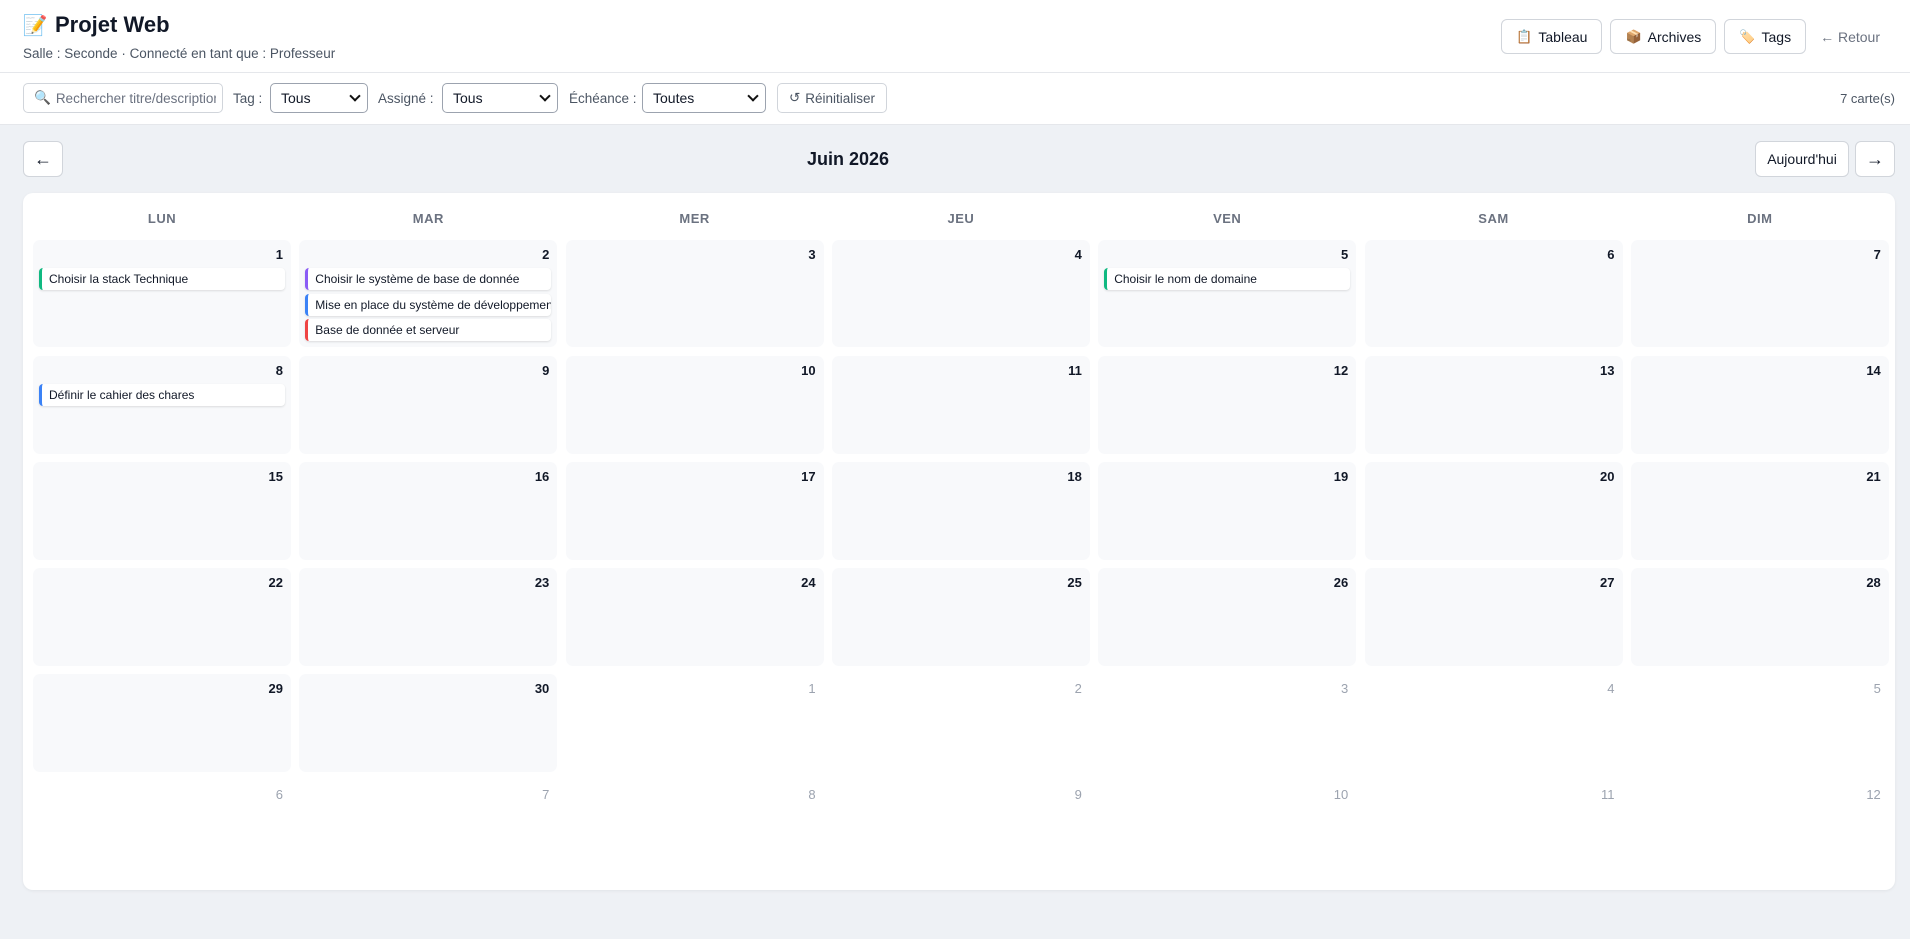 The image size is (1910, 939). Describe the element at coordinates (428, 511) in the screenshot. I see `calendar-day: 16` at that location.